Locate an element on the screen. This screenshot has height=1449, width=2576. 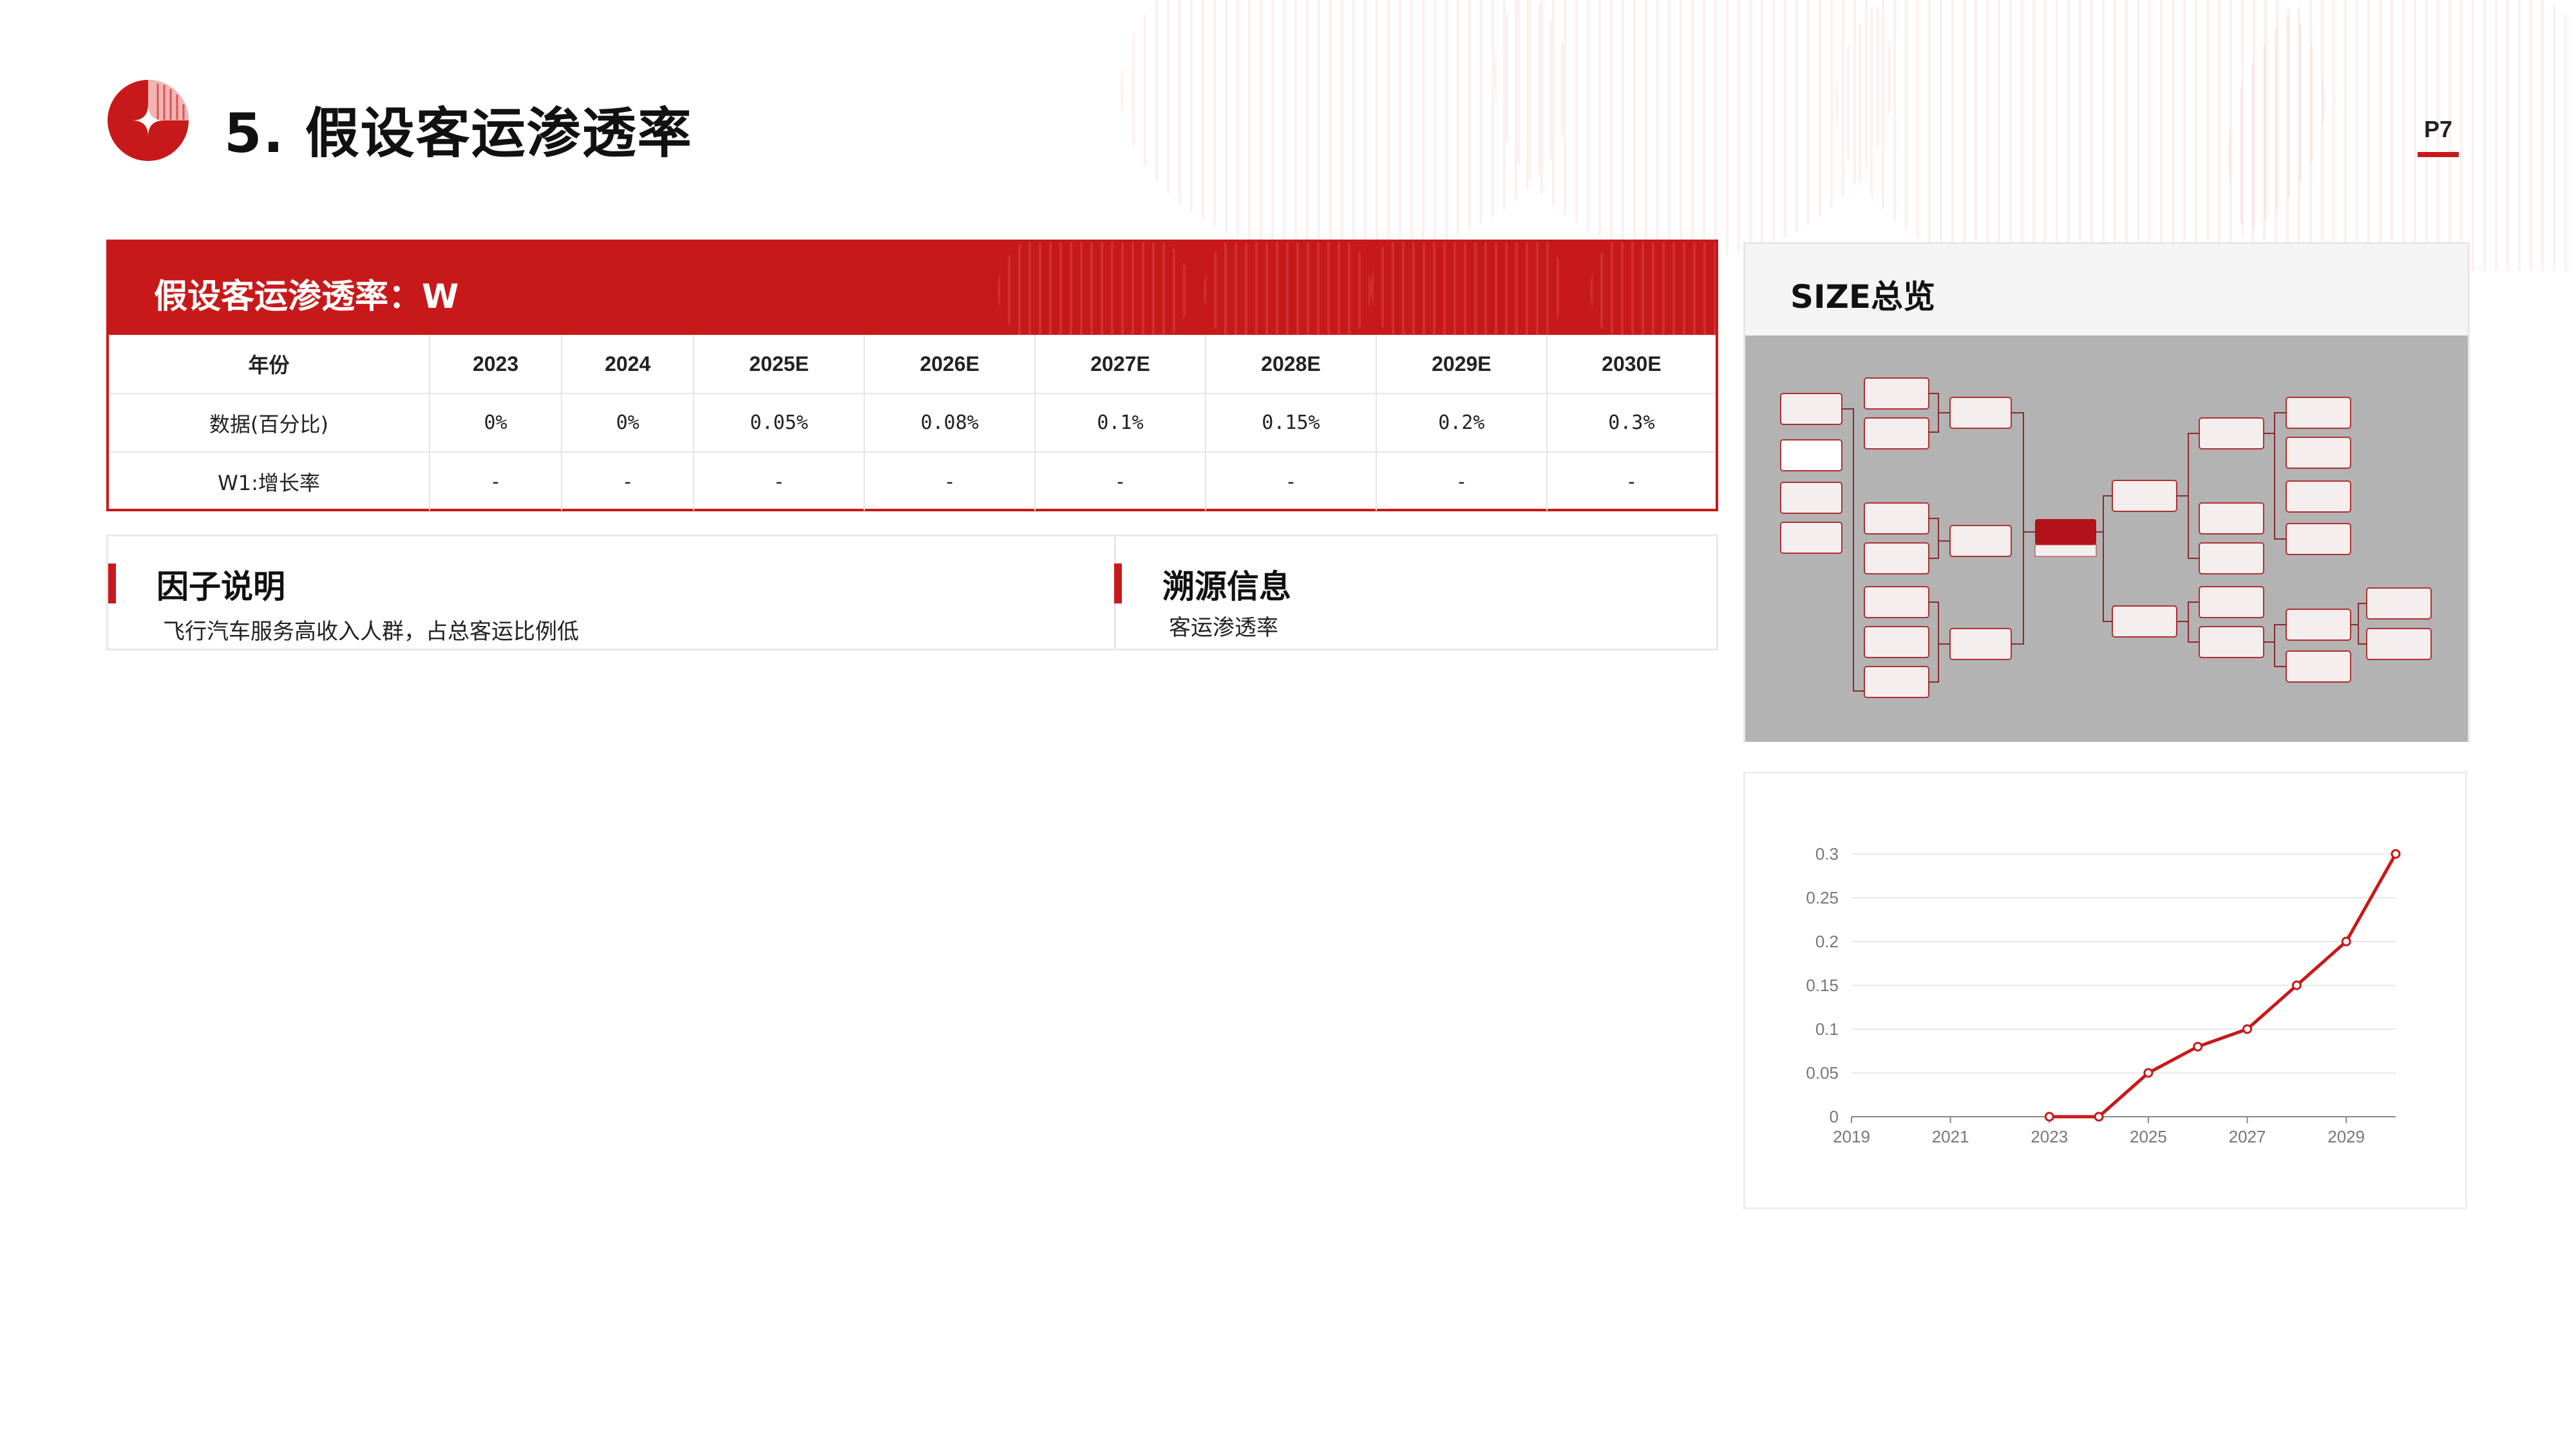
table-cell: 0.1% is located at coordinates (1121, 423).